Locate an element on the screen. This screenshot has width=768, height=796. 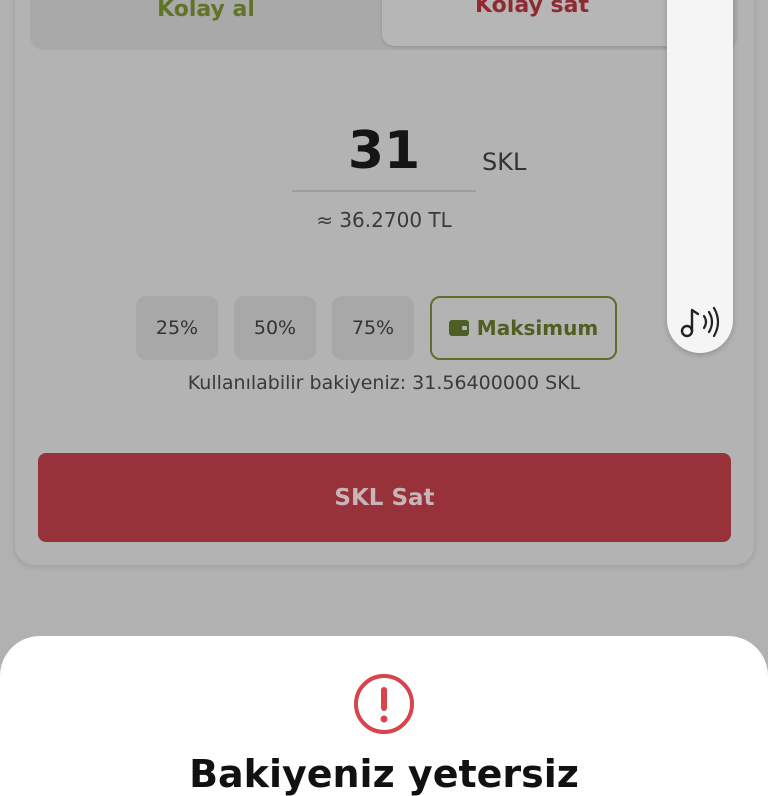
wallet-icon is located at coordinates (458, 328).